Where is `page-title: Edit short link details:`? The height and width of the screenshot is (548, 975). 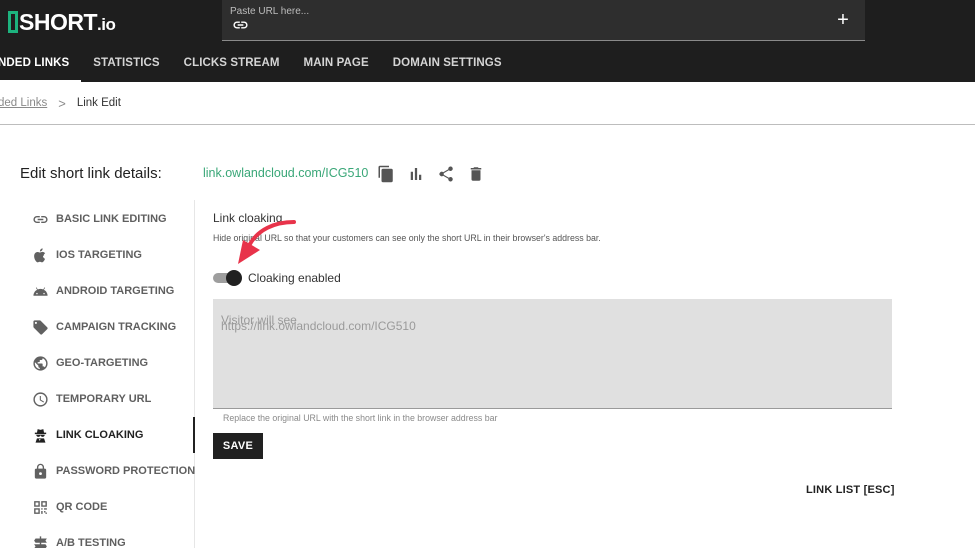
page-title: Edit short link details: is located at coordinates (91, 173).